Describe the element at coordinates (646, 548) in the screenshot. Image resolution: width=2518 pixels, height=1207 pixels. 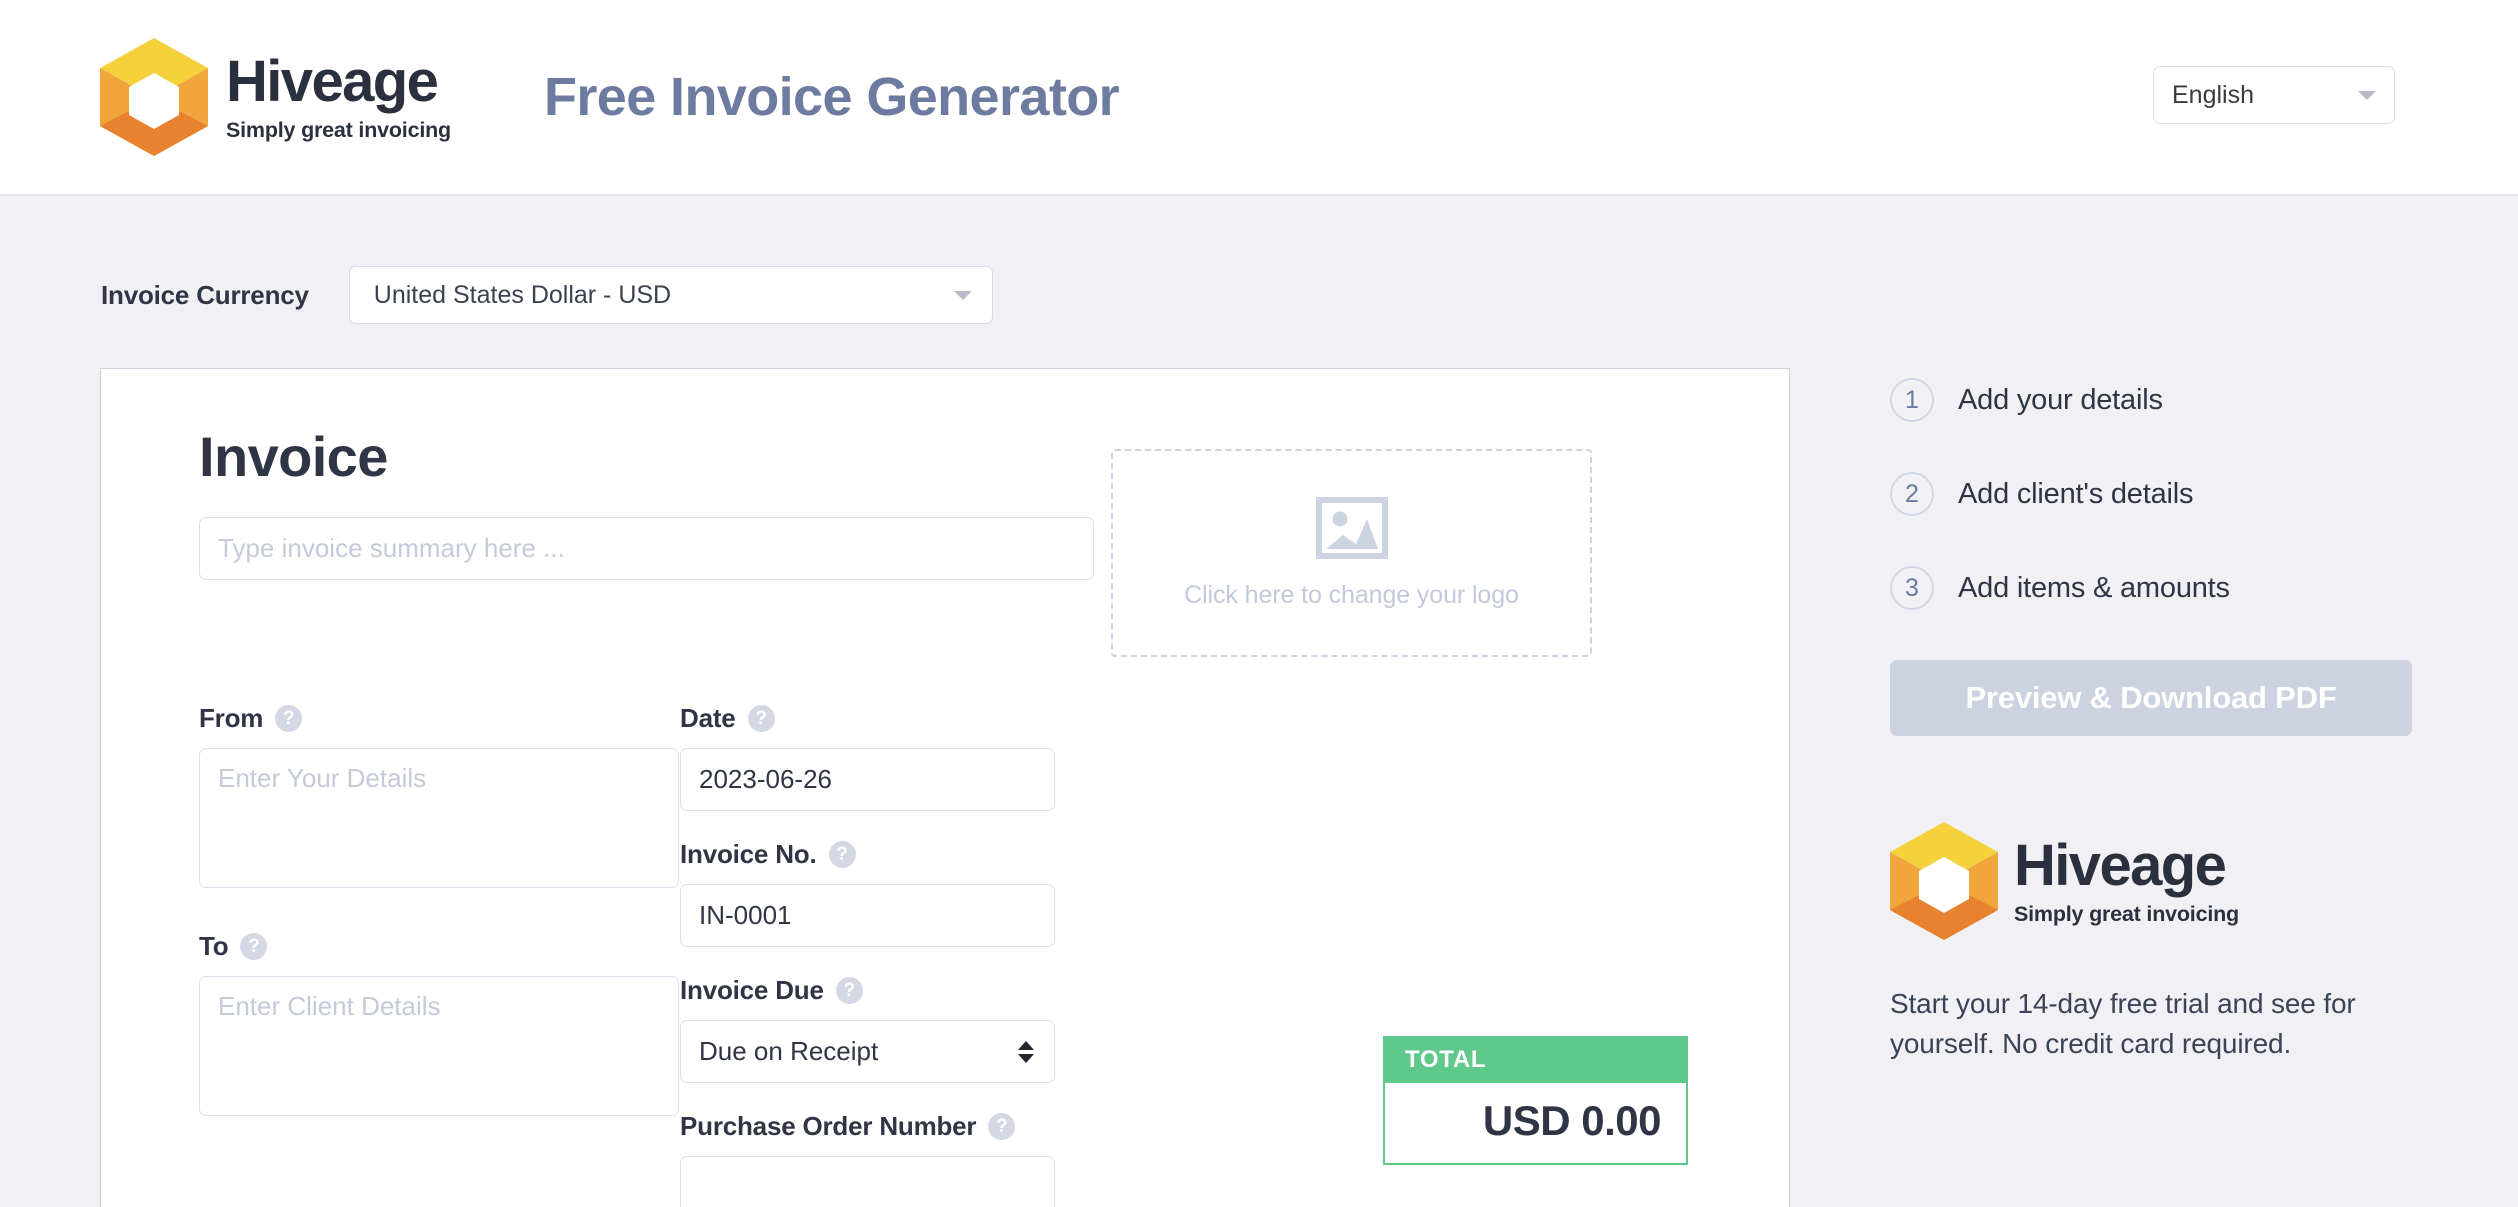
I see `invoice-summary-input` at that location.